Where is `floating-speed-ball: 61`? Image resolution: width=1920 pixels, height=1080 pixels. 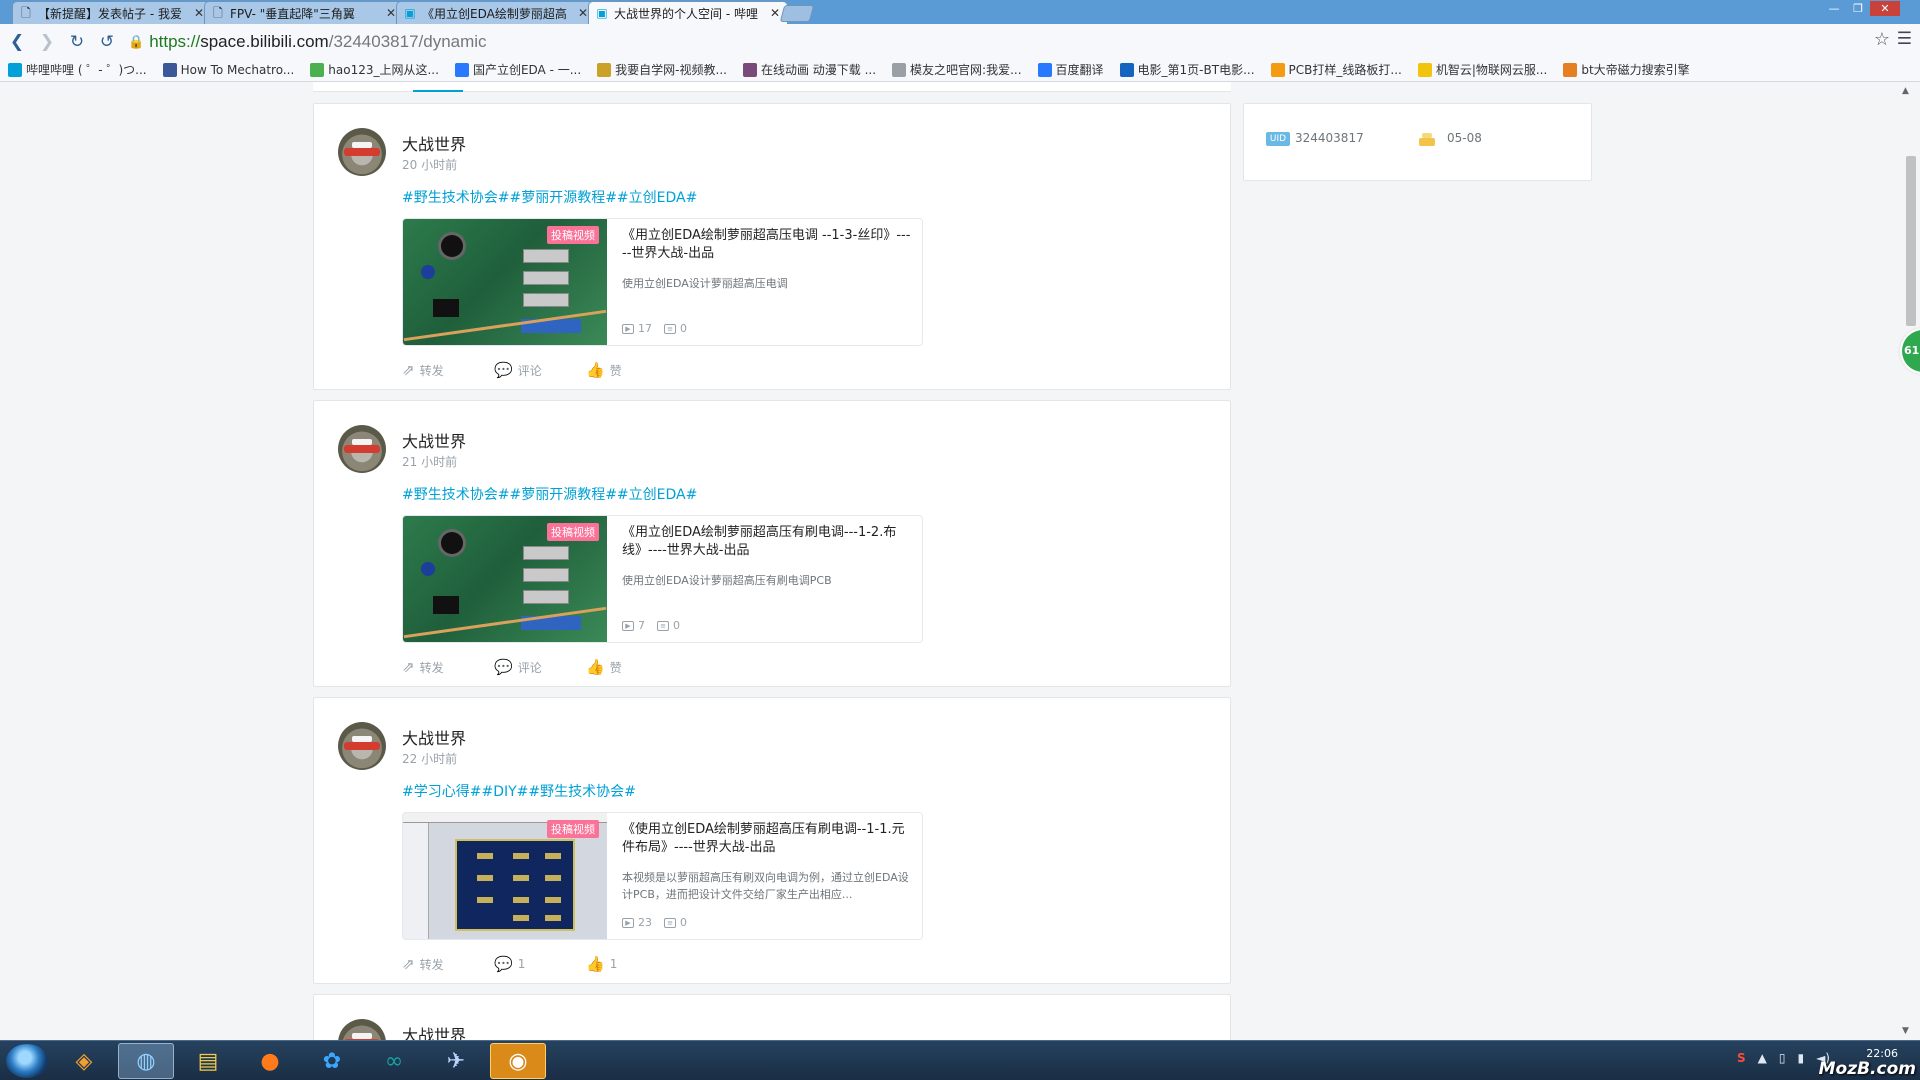
floating-speed-ball: 61 is located at coordinates (1911, 351).